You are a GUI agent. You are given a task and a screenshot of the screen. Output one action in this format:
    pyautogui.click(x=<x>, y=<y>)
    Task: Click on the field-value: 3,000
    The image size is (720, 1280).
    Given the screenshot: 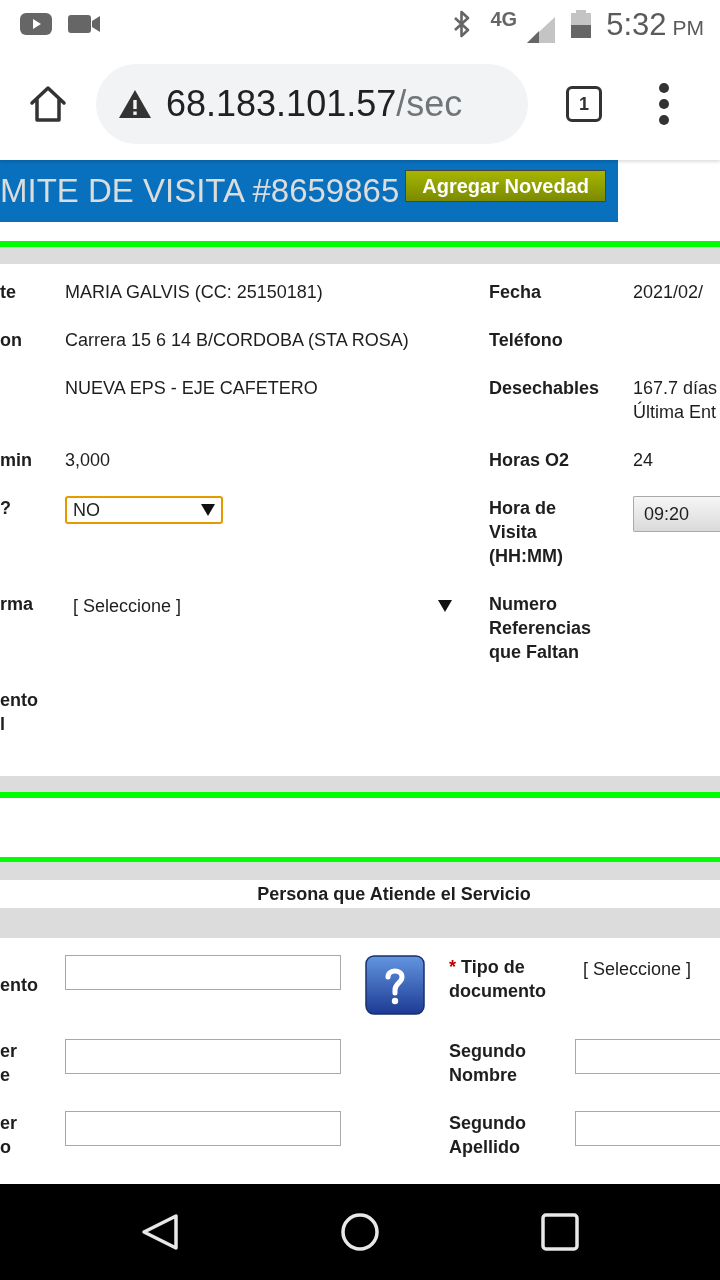 What is the action you would take?
    pyautogui.click(x=88, y=460)
    